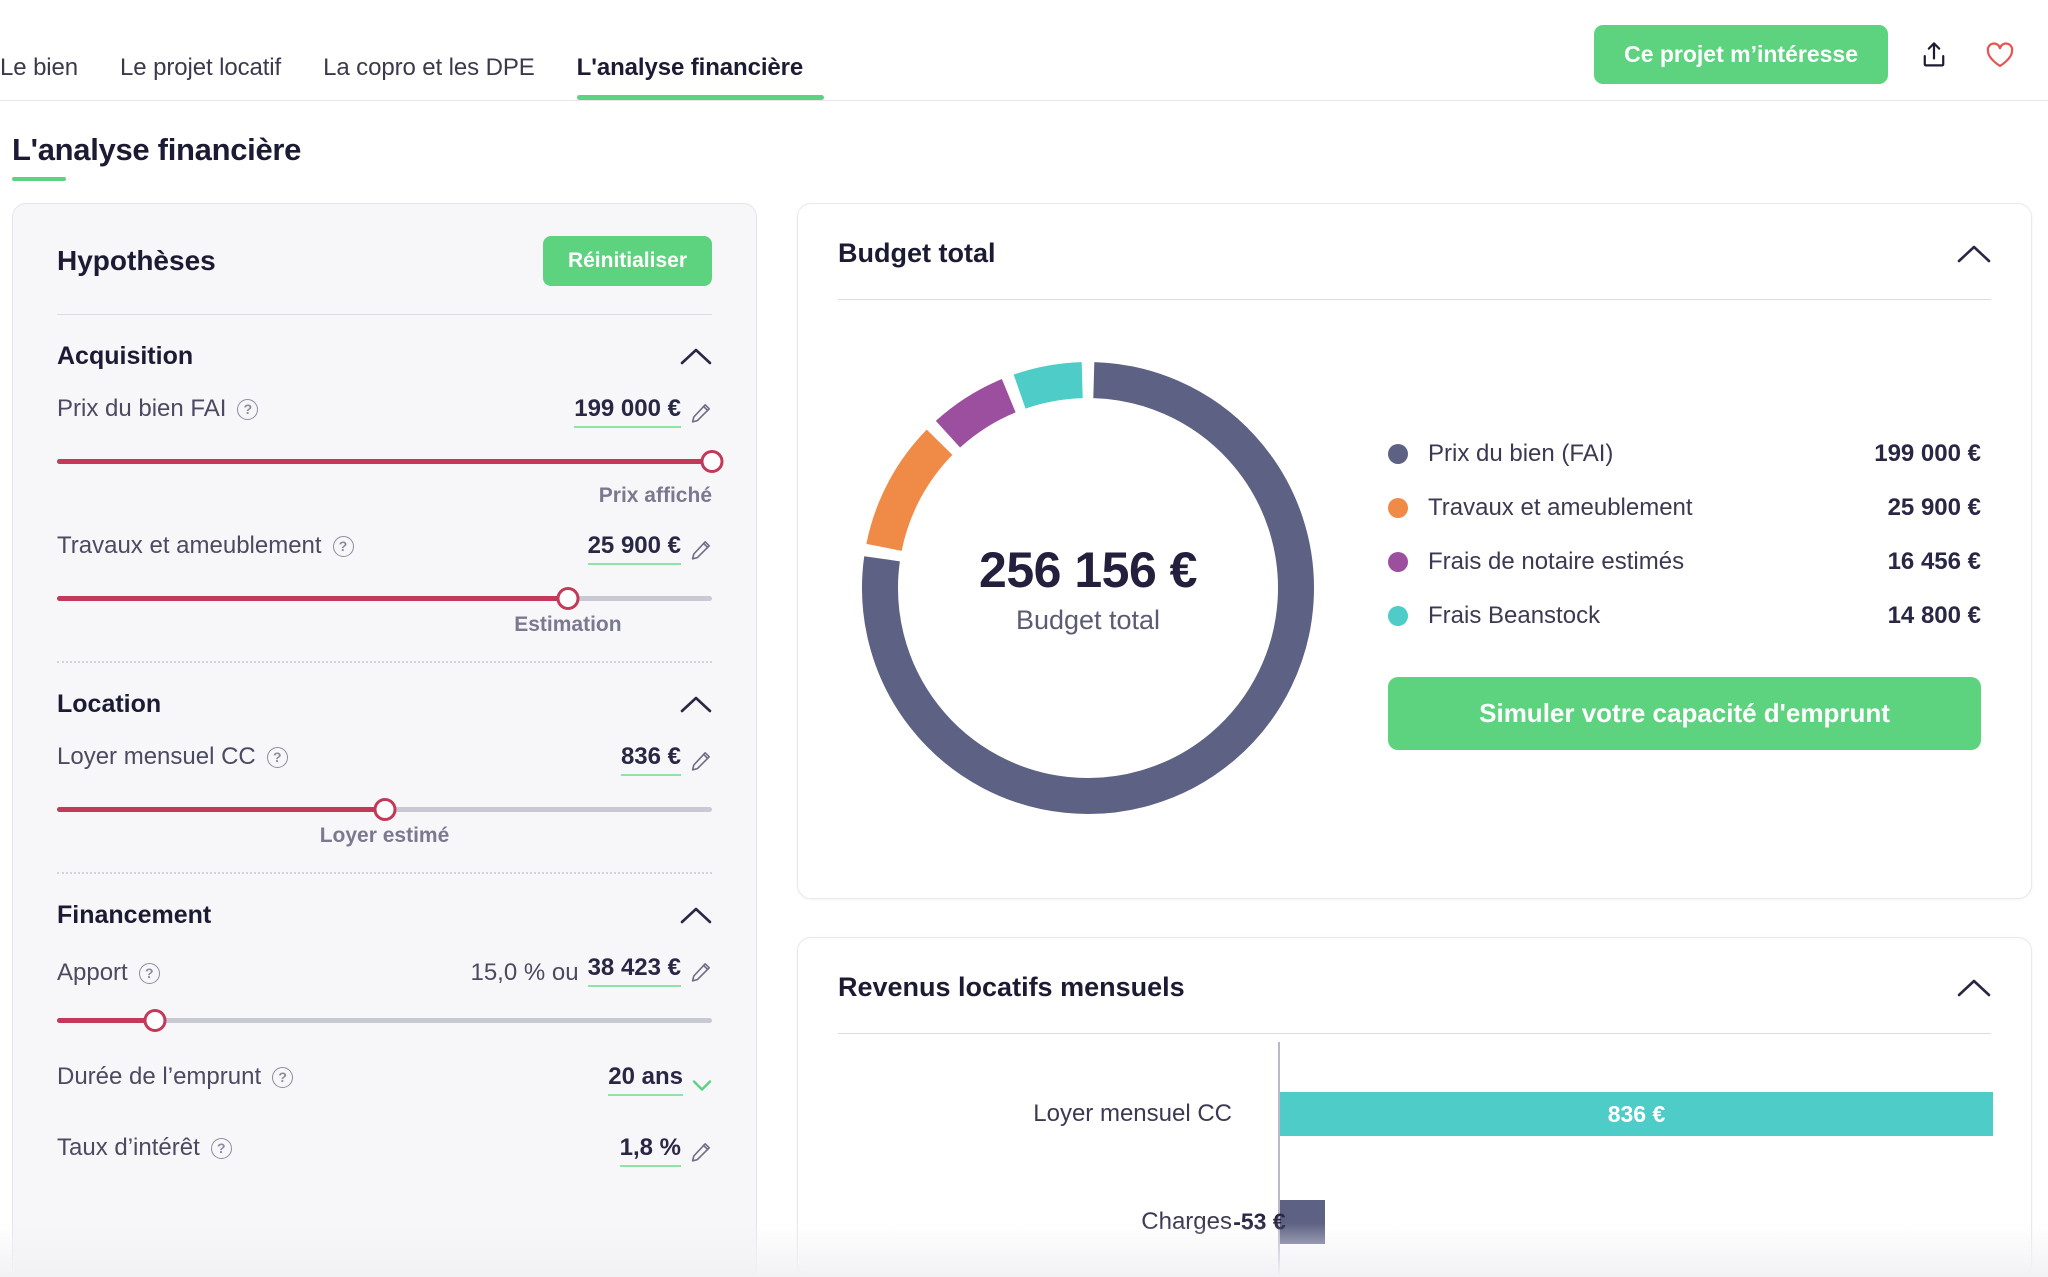 The image size is (2048, 1277). I want to click on hypotheses-header: Hypothèses Réinitialiser, so click(384, 275).